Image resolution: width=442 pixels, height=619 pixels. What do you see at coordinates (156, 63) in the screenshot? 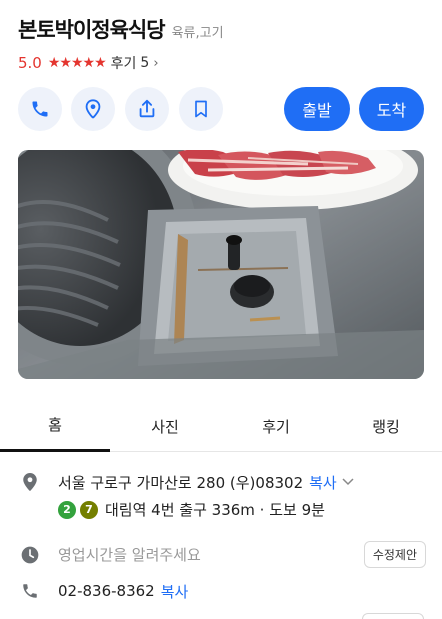
I see `chevron-right-icon: ›` at bounding box center [156, 63].